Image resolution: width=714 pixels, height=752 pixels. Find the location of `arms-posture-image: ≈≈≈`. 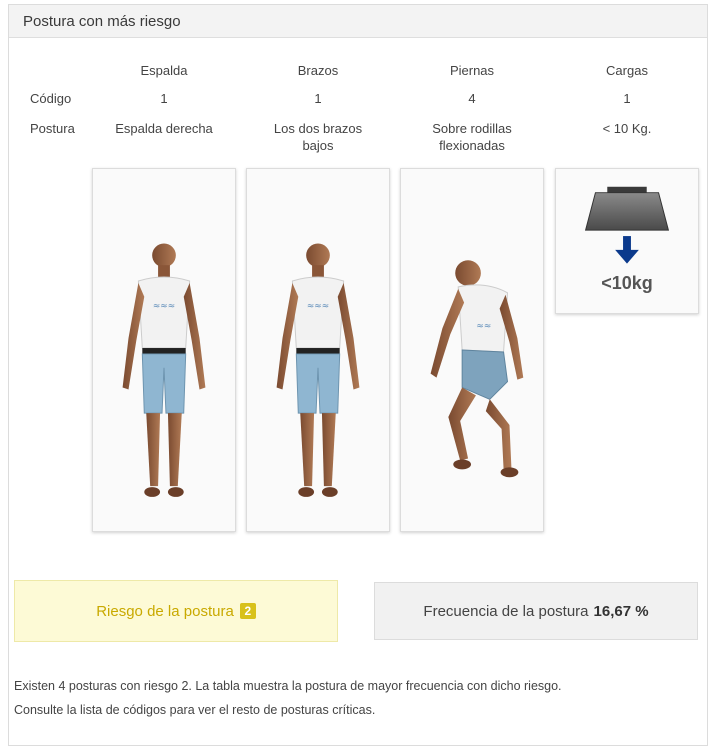

arms-posture-image: ≈≈≈ is located at coordinates (318, 350).